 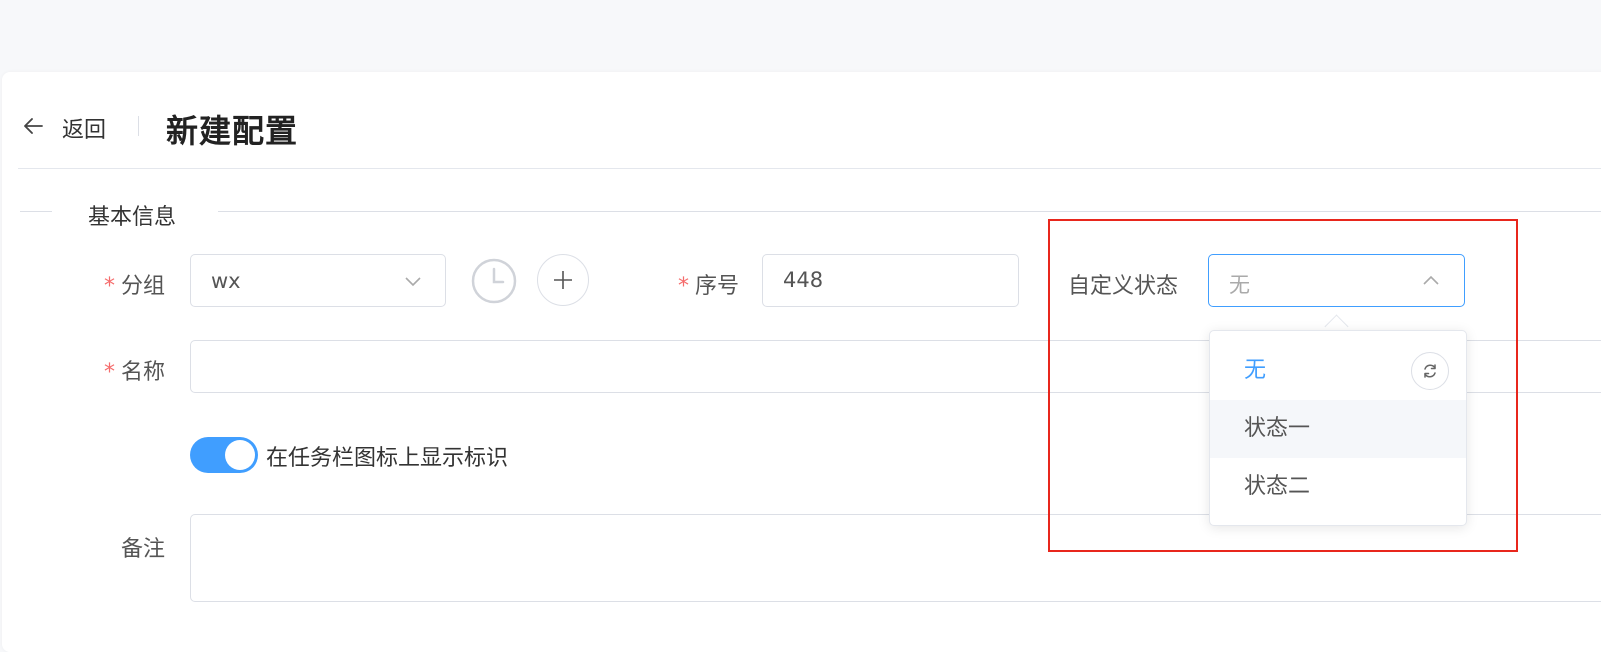 What do you see at coordinates (1283, 385) in the screenshot?
I see `highlight-box` at bounding box center [1283, 385].